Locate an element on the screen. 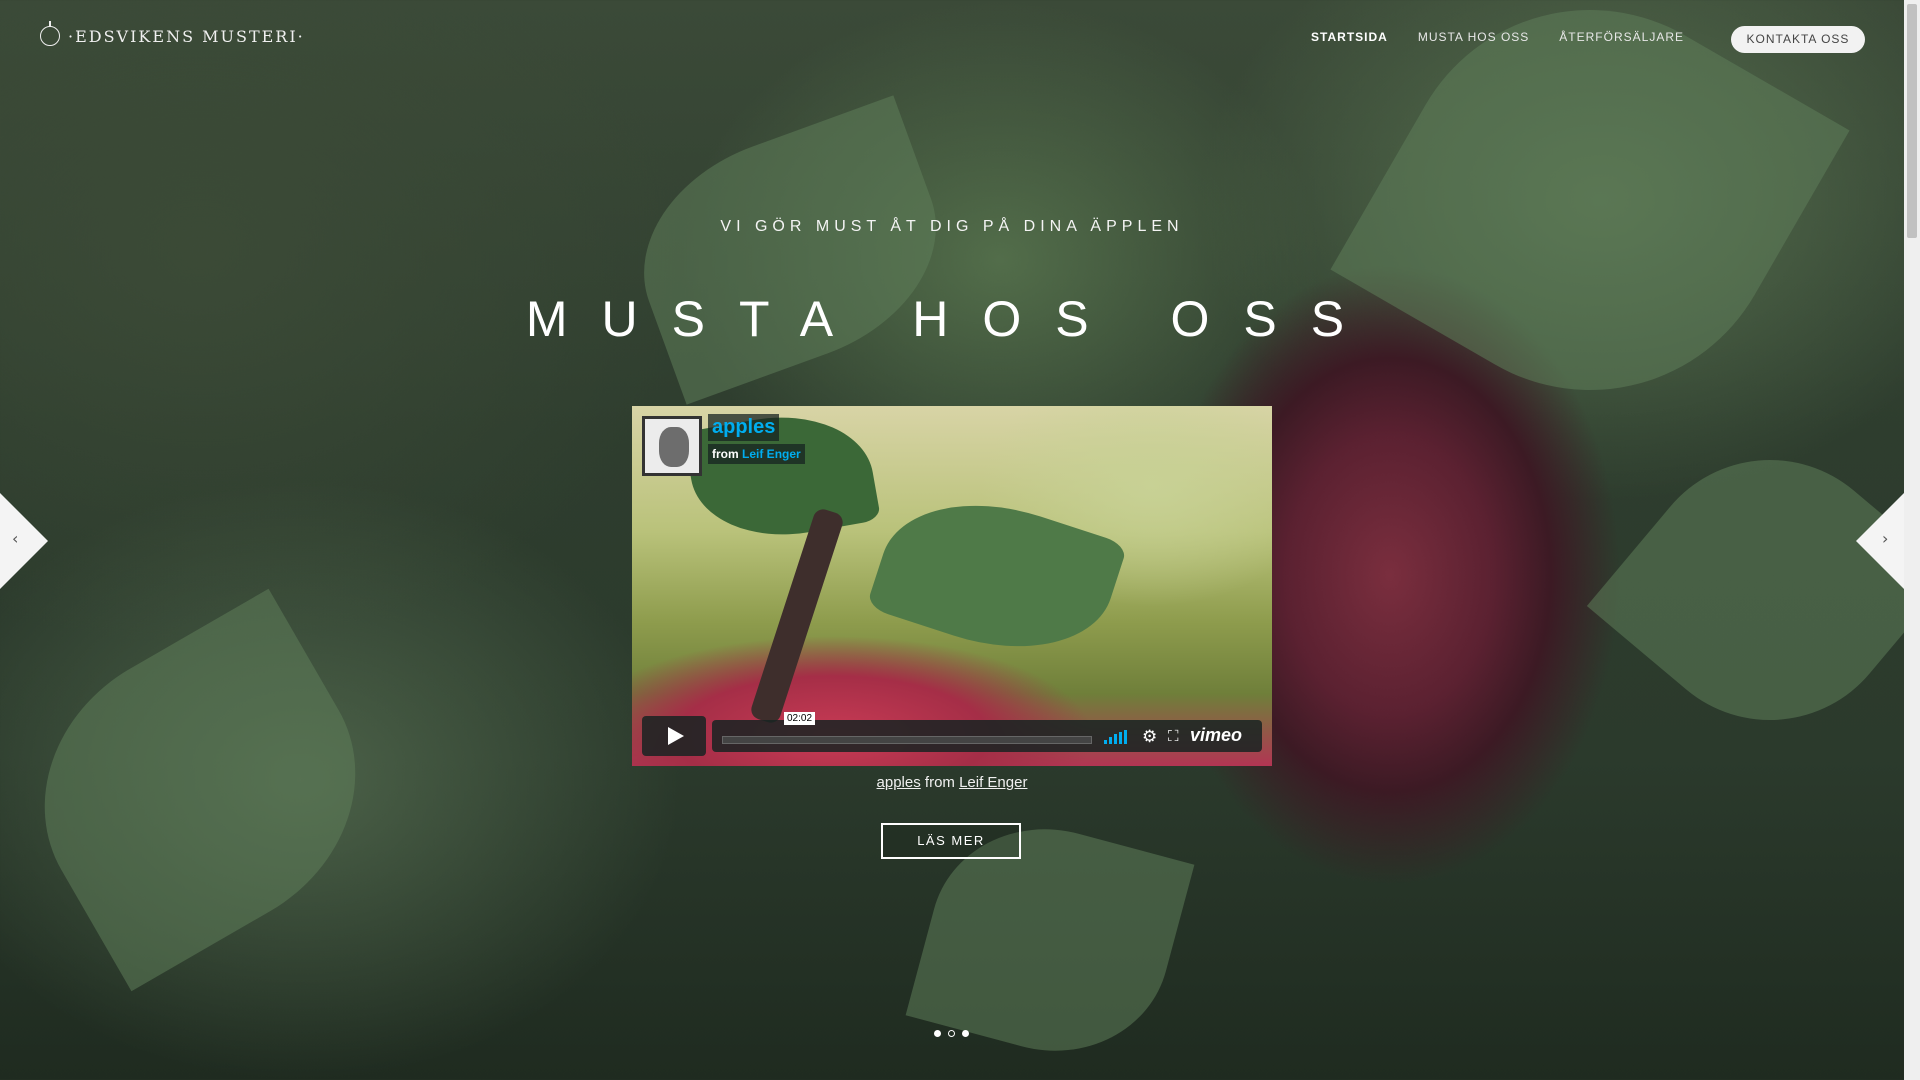 The image size is (1920, 1080). nav-item-aterforsaljare: ÅTERFÖRSÄLJARE is located at coordinates (1621, 37).